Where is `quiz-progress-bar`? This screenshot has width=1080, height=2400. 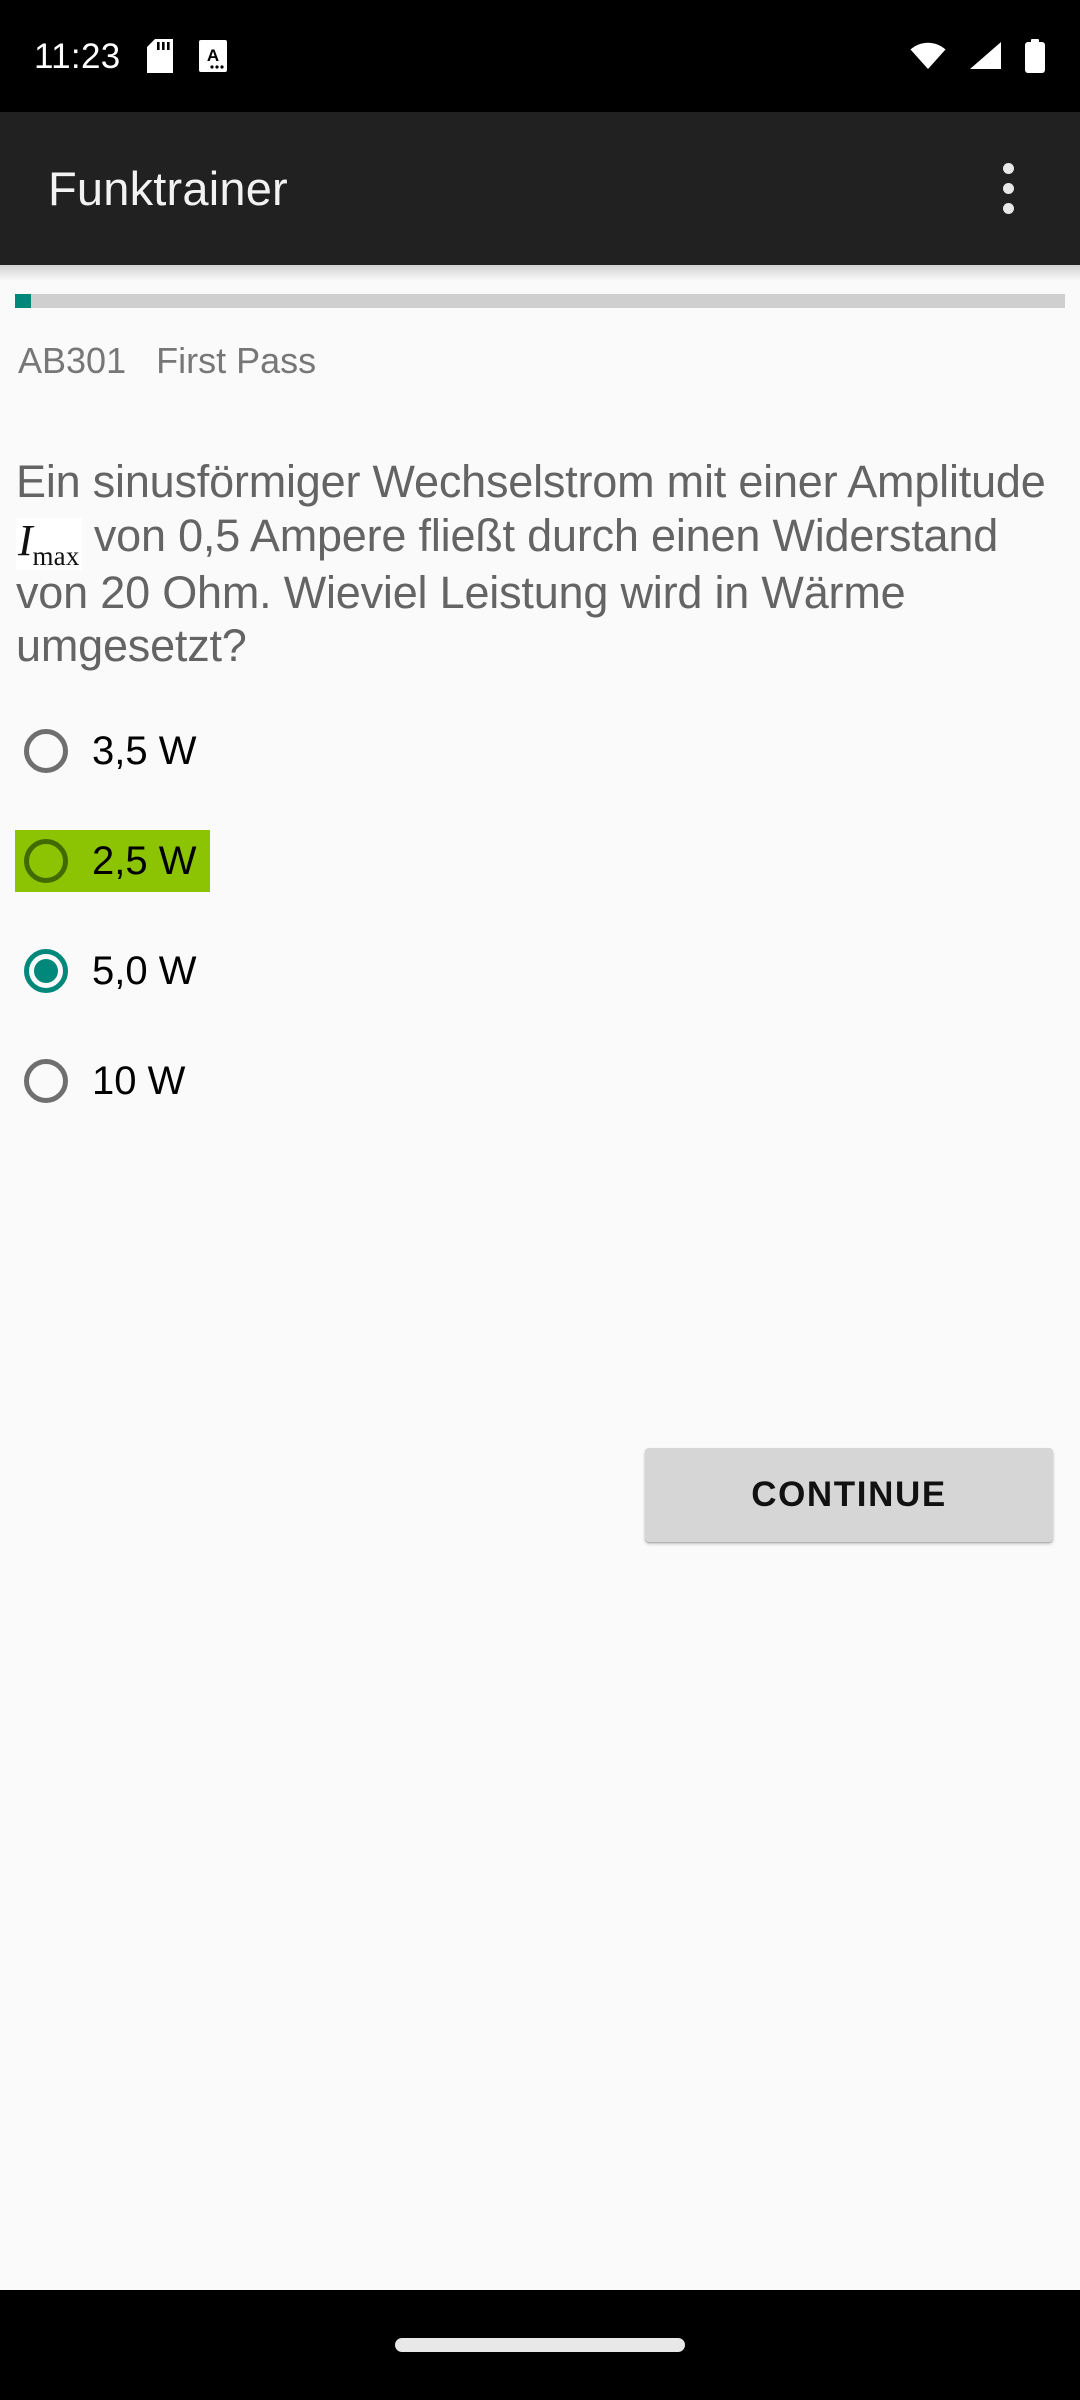
quiz-progress-bar is located at coordinates (540, 301).